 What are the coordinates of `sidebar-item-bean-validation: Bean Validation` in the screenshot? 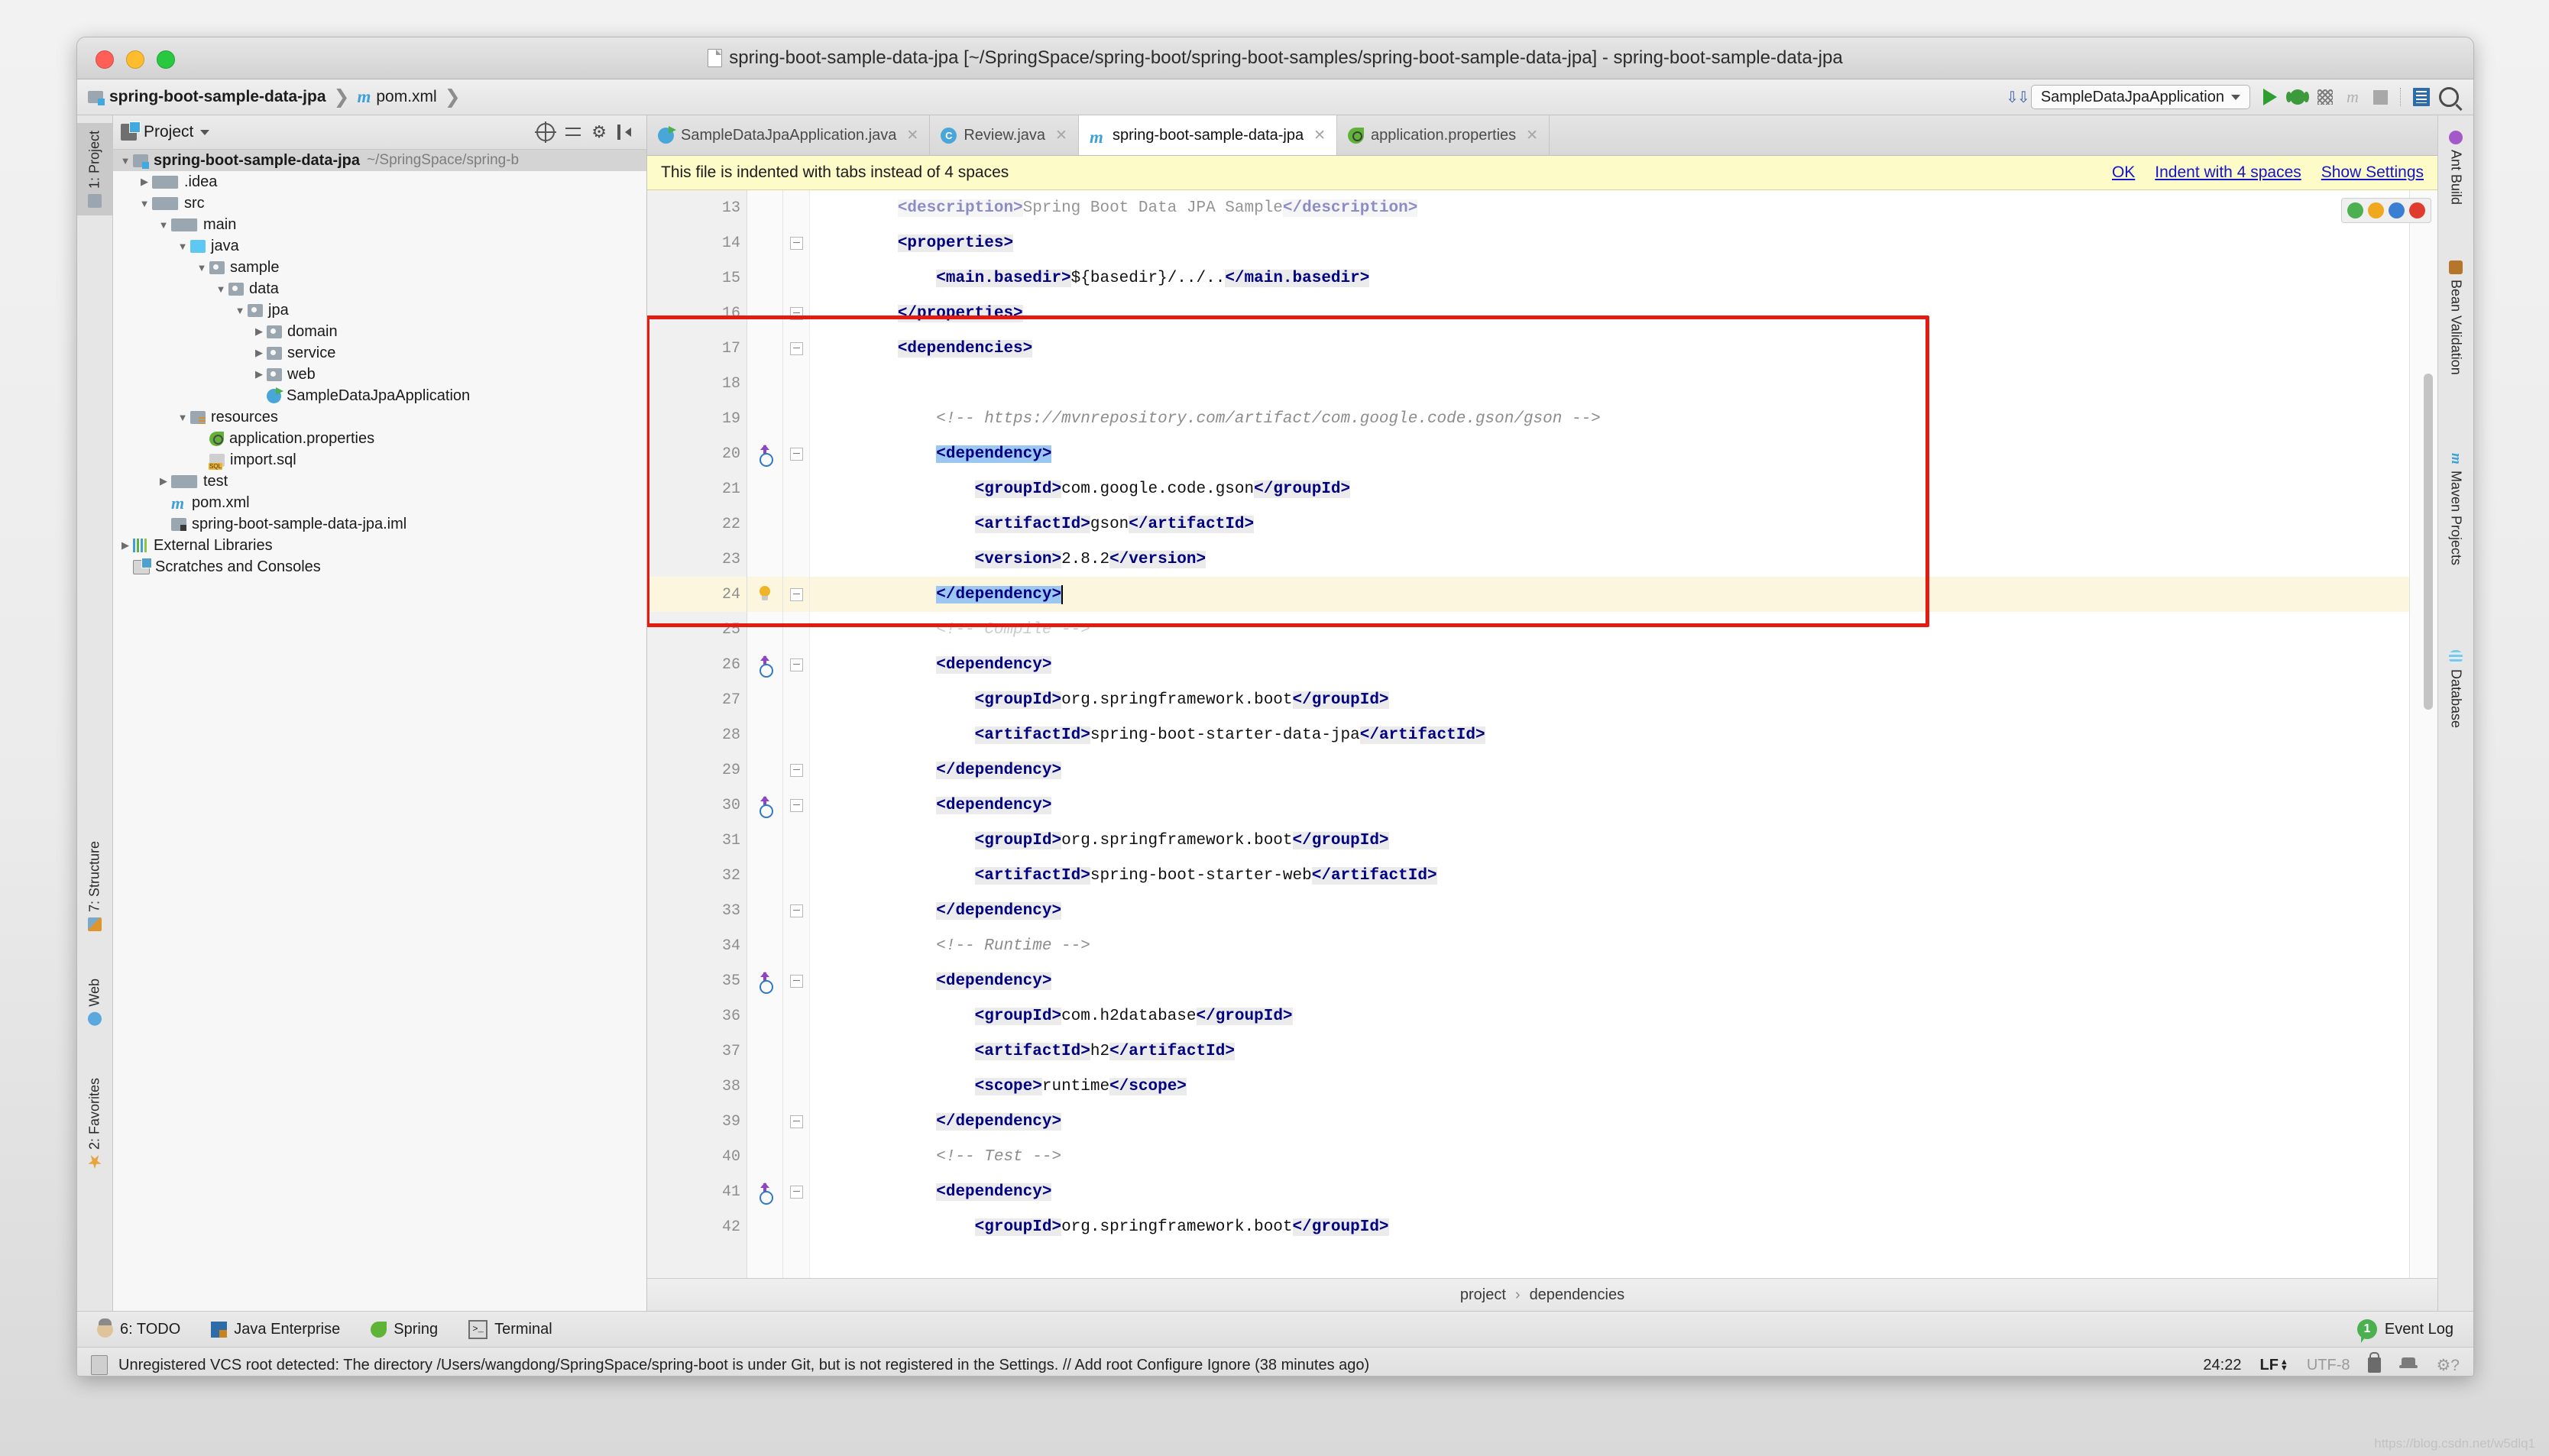 It's located at (2455, 318).